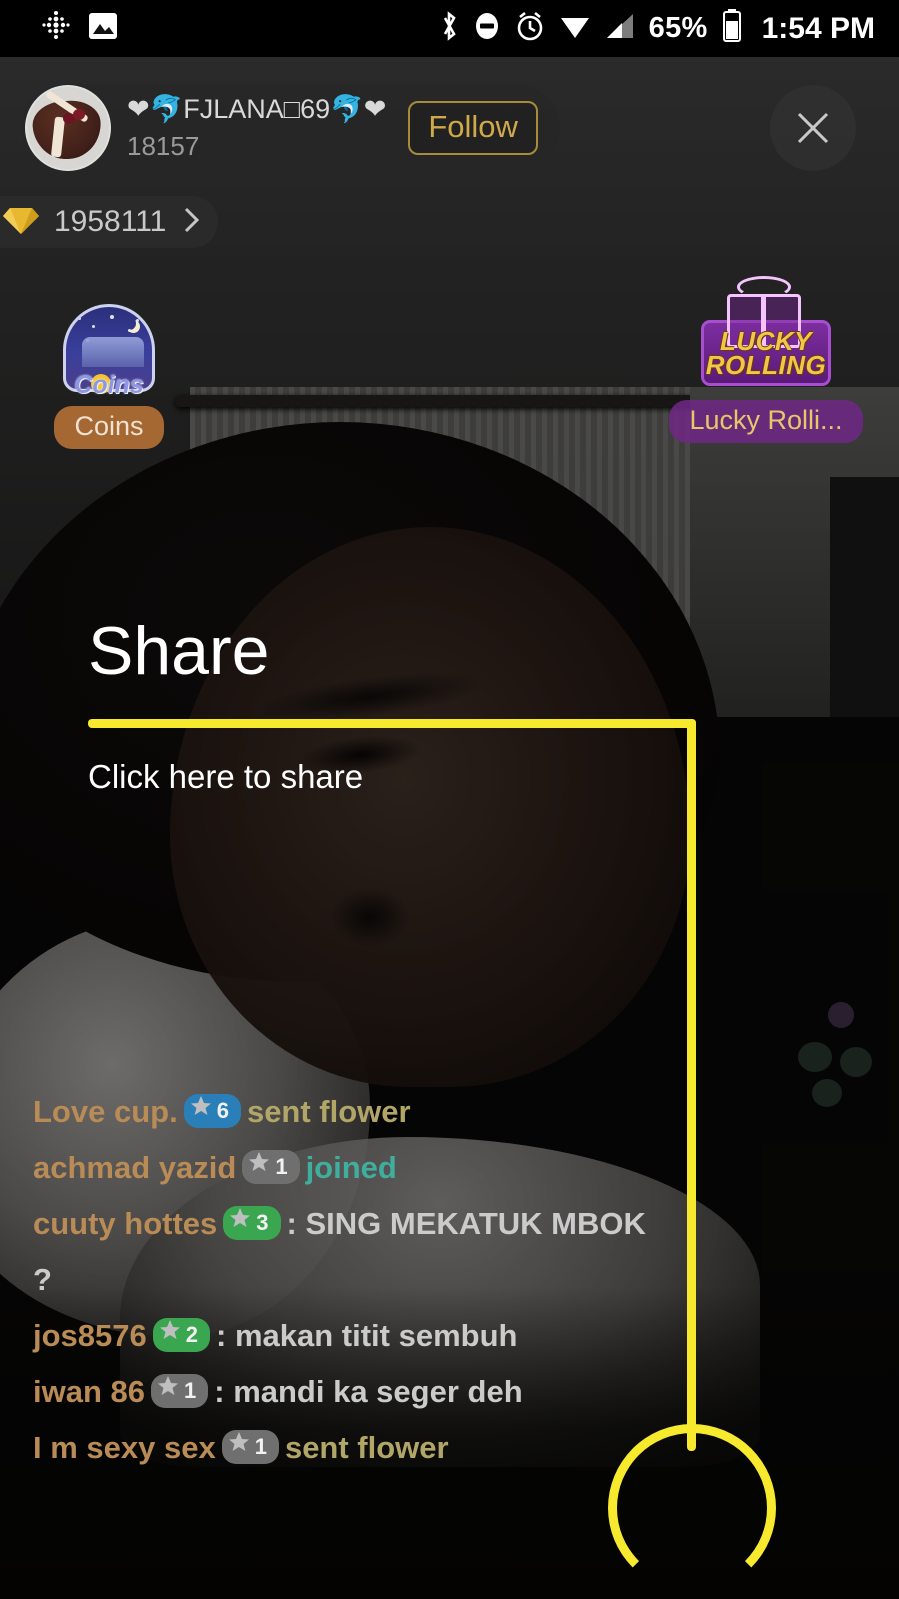 The image size is (899, 1599). What do you see at coordinates (732, 28) in the screenshot?
I see `battery-icon` at bounding box center [732, 28].